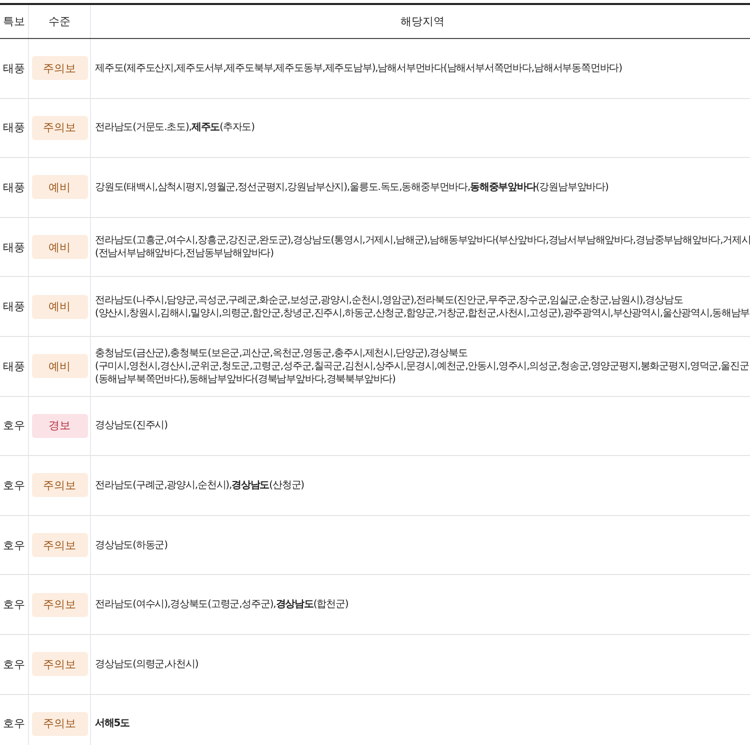  I want to click on region-text: 전라남도(여수시),경상북도(고령군,성주군),경상남도(합천군), so click(221, 605).